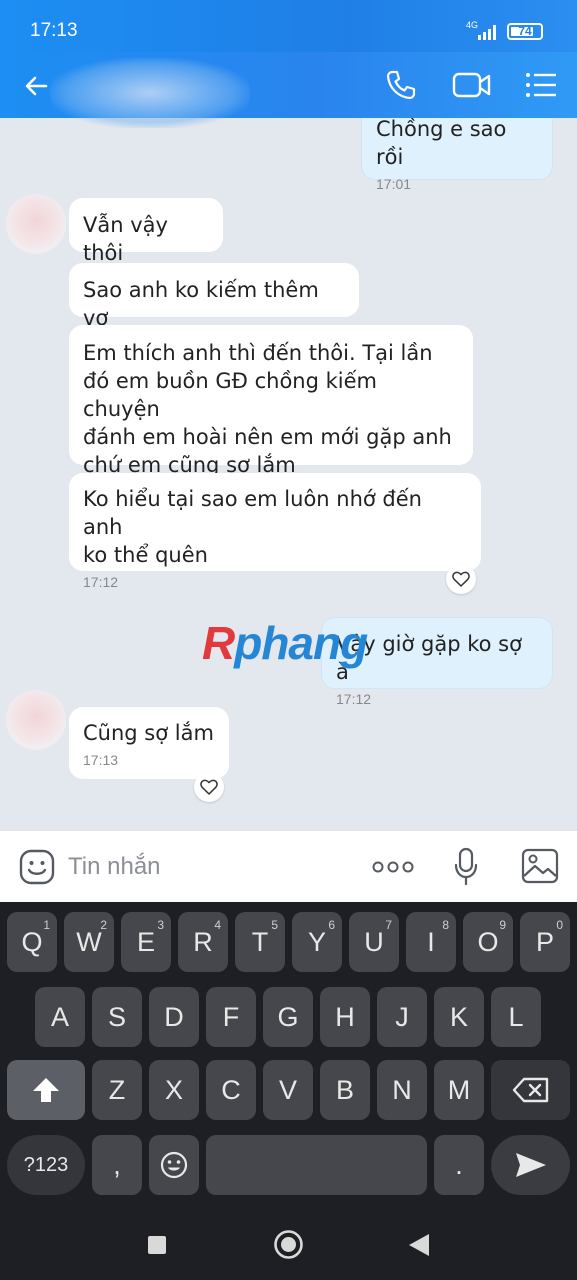 This screenshot has height=1280, width=577. I want to click on key-y: Y6, so click(317, 942).